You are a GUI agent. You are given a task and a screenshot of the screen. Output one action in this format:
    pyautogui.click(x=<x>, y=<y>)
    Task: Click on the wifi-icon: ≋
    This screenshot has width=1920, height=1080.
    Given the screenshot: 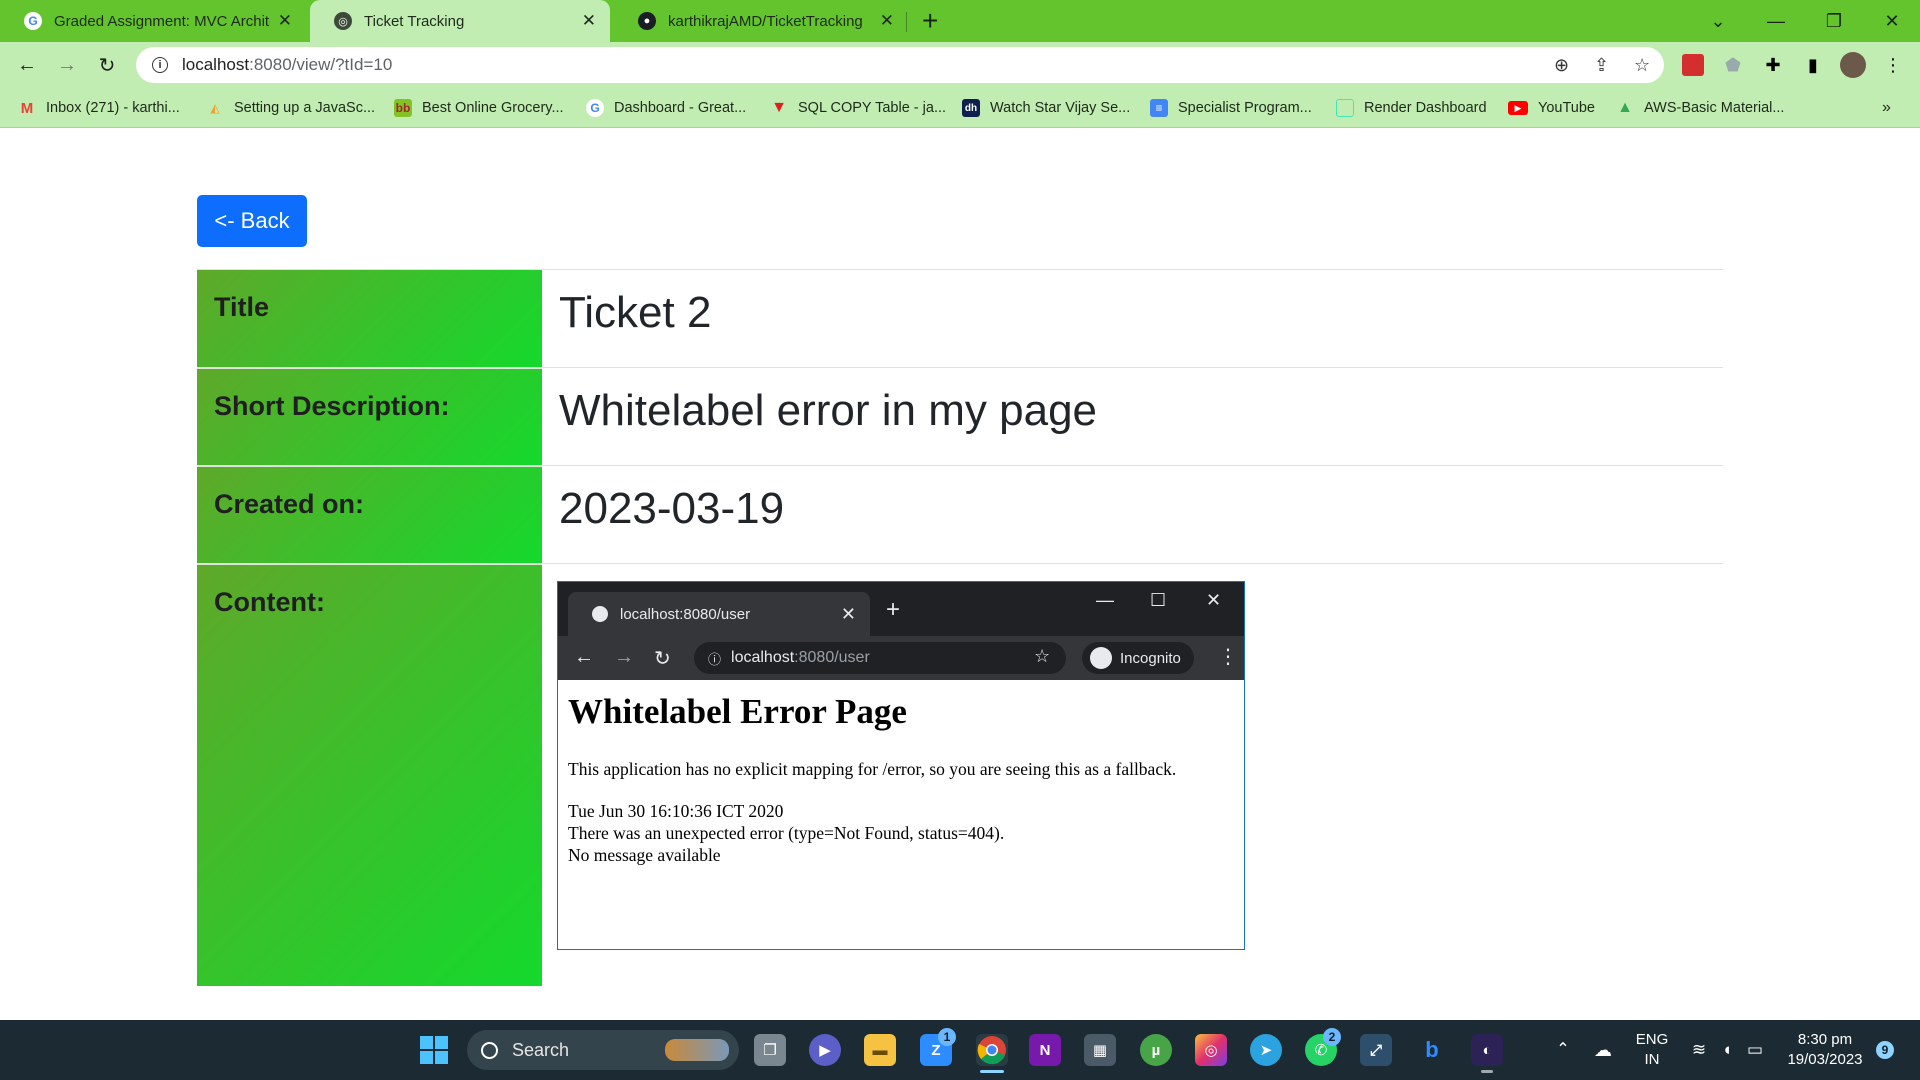 What is the action you would take?
    pyautogui.click(x=1699, y=1050)
    